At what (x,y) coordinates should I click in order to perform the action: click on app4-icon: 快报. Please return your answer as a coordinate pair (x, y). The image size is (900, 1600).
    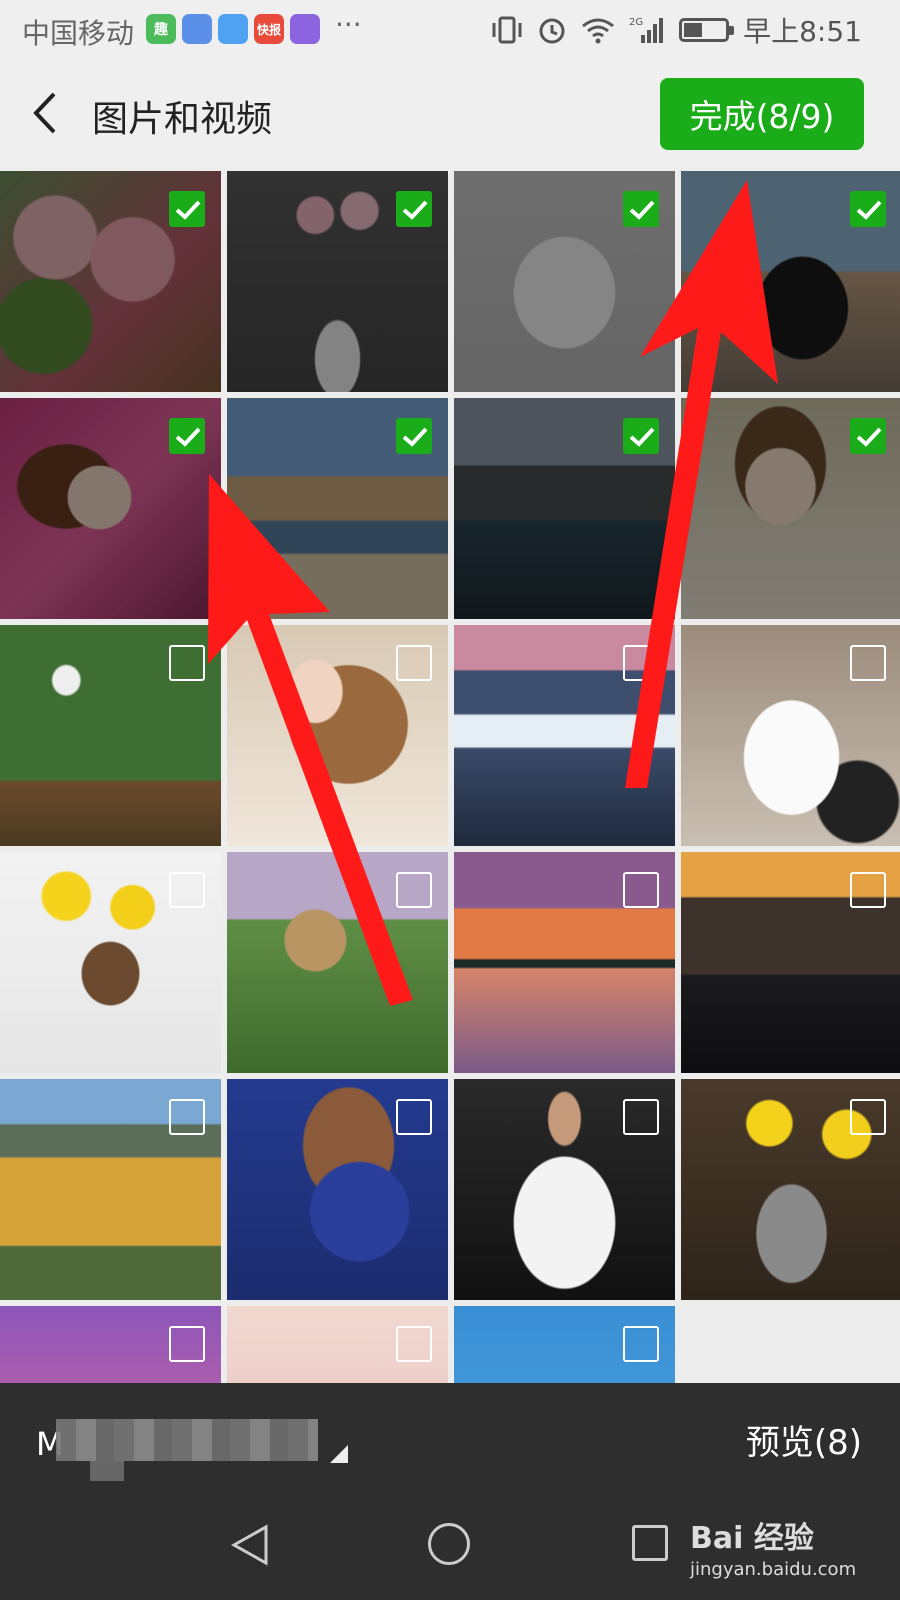
    Looking at the image, I should click on (269, 29).